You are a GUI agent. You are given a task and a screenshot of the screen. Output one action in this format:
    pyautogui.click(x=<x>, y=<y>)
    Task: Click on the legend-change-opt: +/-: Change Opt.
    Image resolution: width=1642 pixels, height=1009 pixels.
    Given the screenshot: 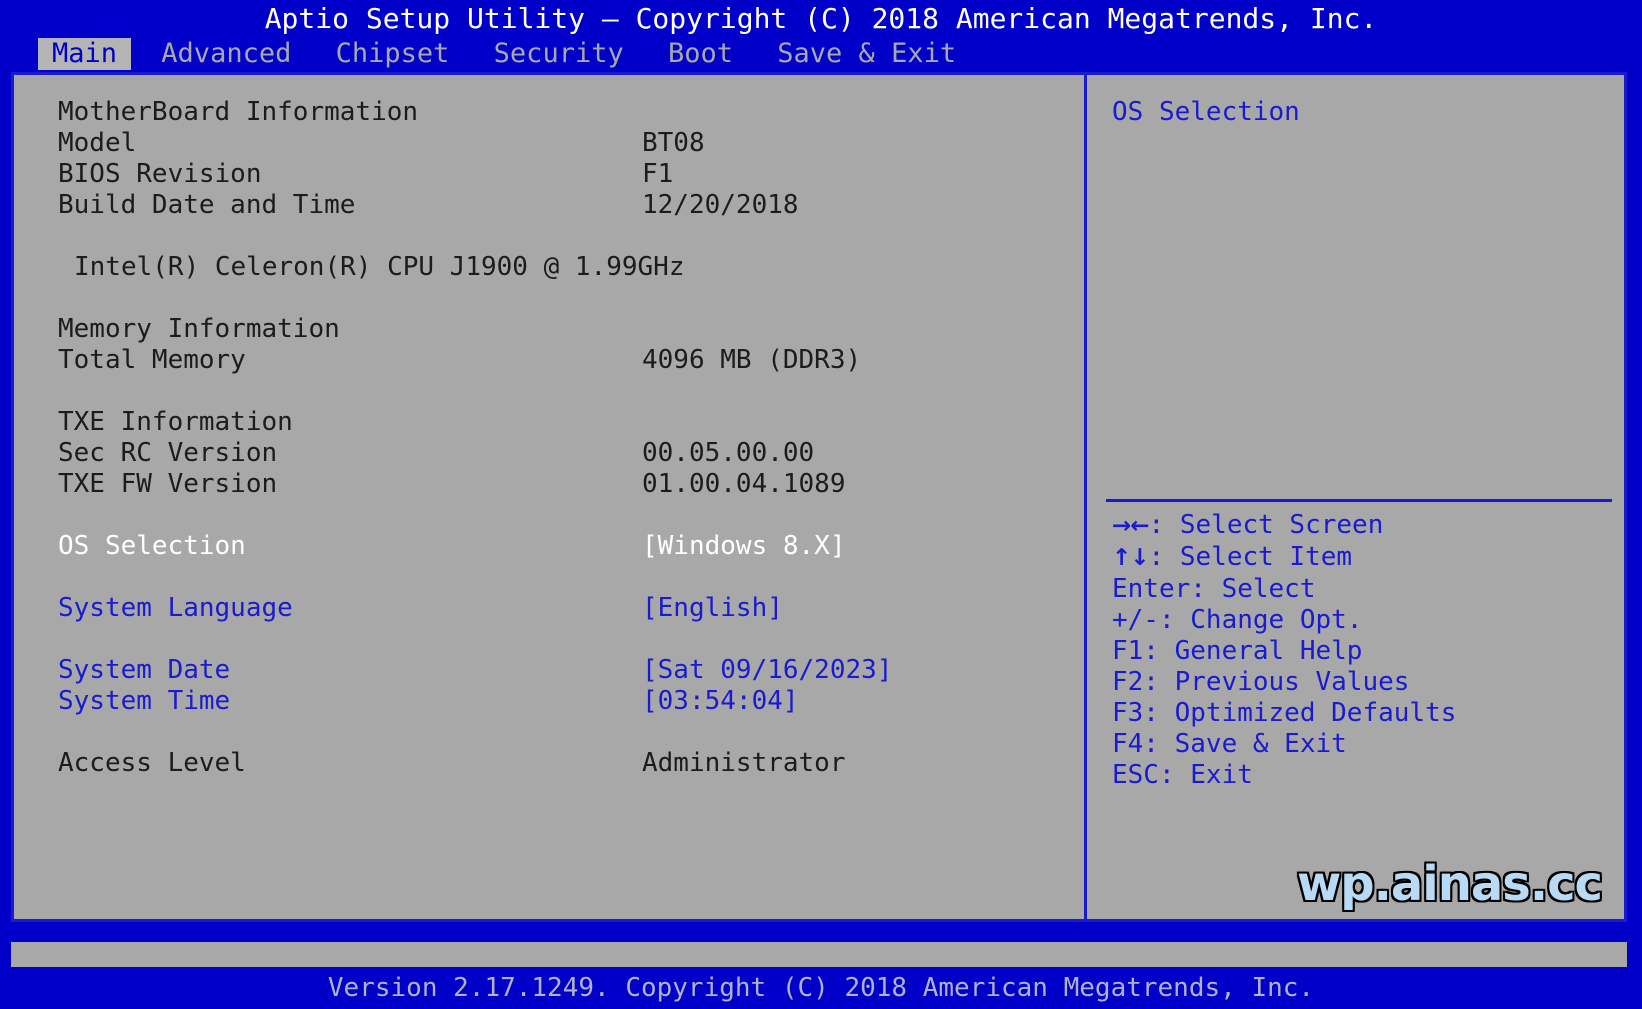 What is the action you would take?
    pyautogui.click(x=1237, y=620)
    